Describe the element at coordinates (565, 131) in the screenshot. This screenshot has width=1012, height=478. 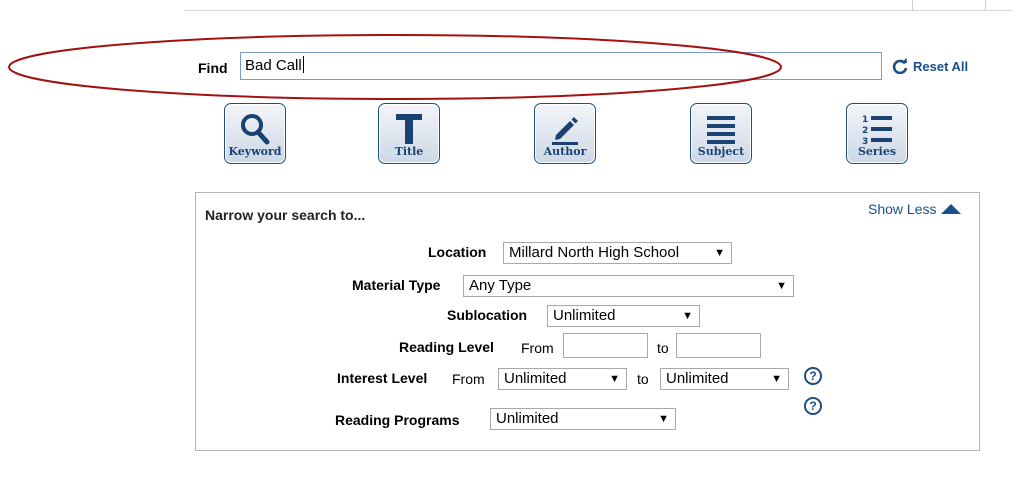
I see `pencil-icon` at that location.